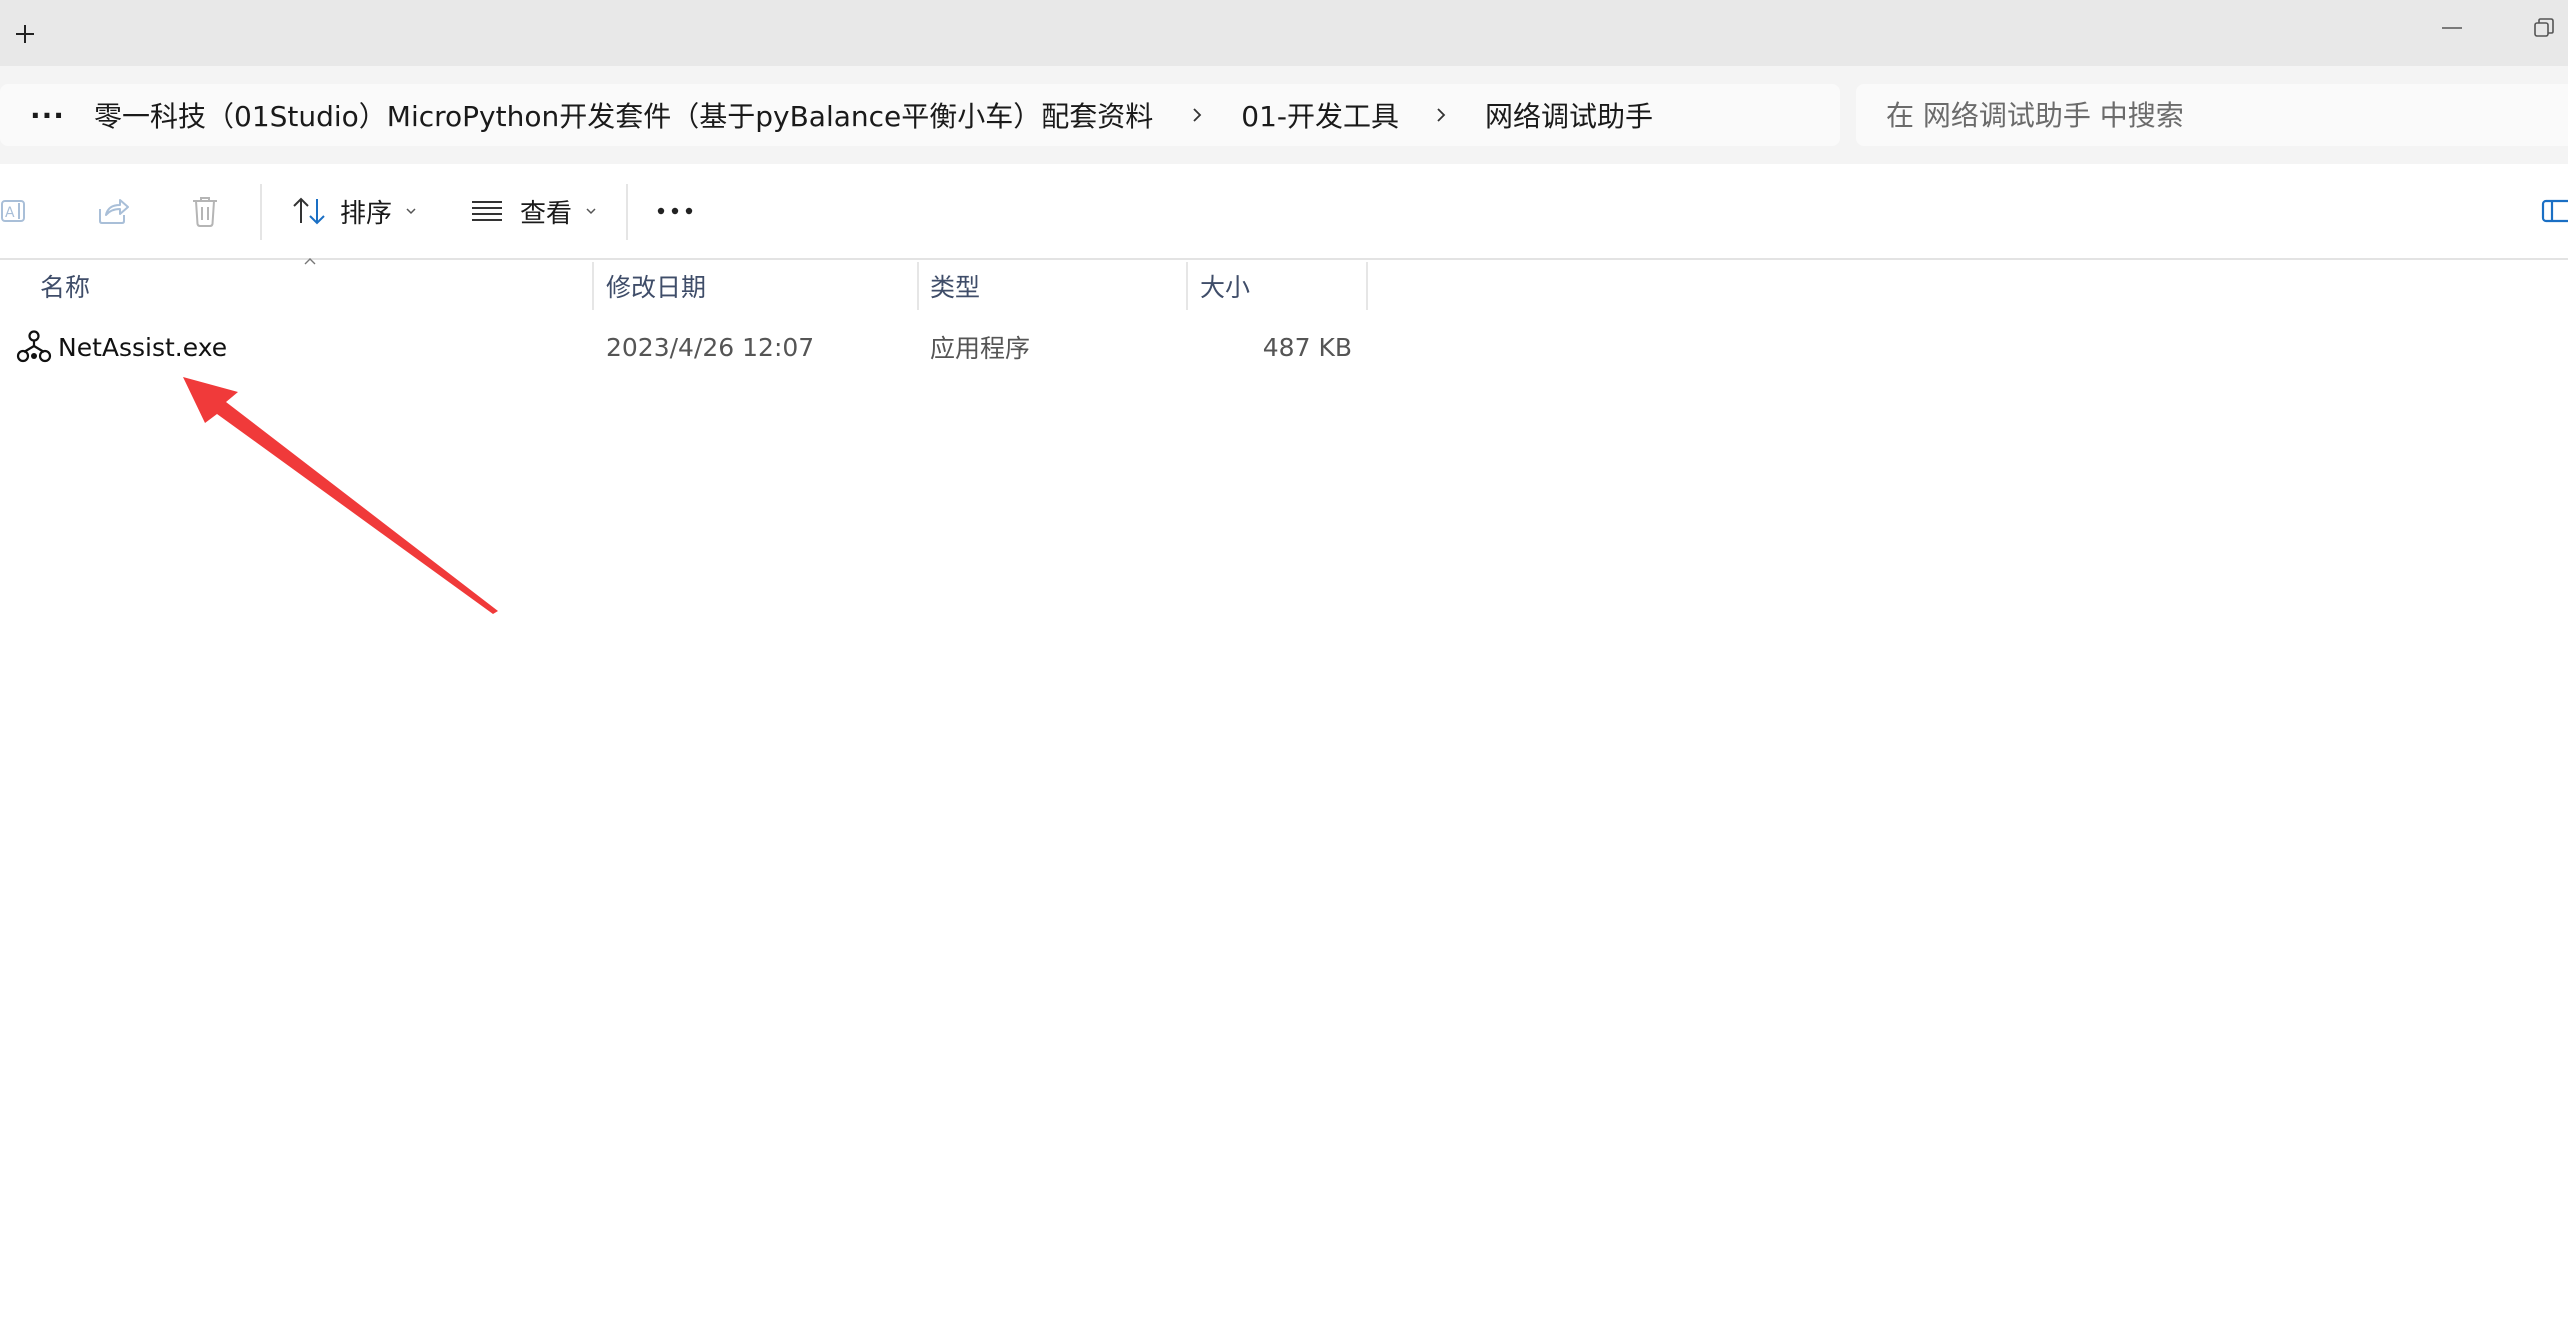 This screenshot has height=1328, width=2568. What do you see at coordinates (1284, 33) in the screenshot?
I see `title-bar` at bounding box center [1284, 33].